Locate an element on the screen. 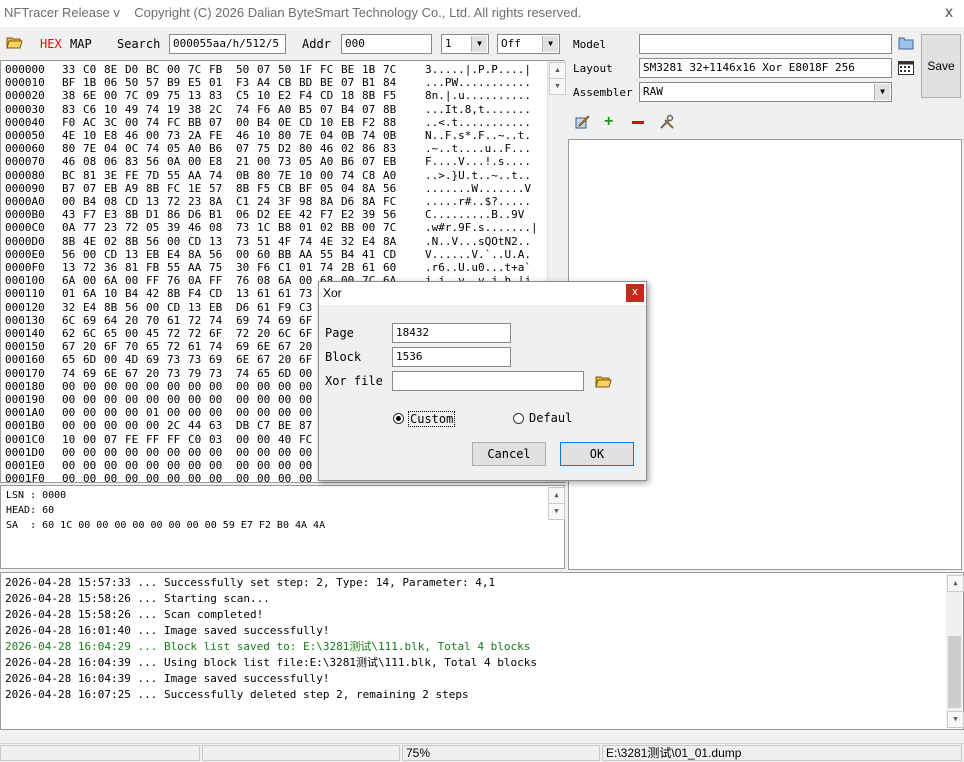 The image size is (964, 762). hex-byte: B9 is located at coordinates (173, 82).